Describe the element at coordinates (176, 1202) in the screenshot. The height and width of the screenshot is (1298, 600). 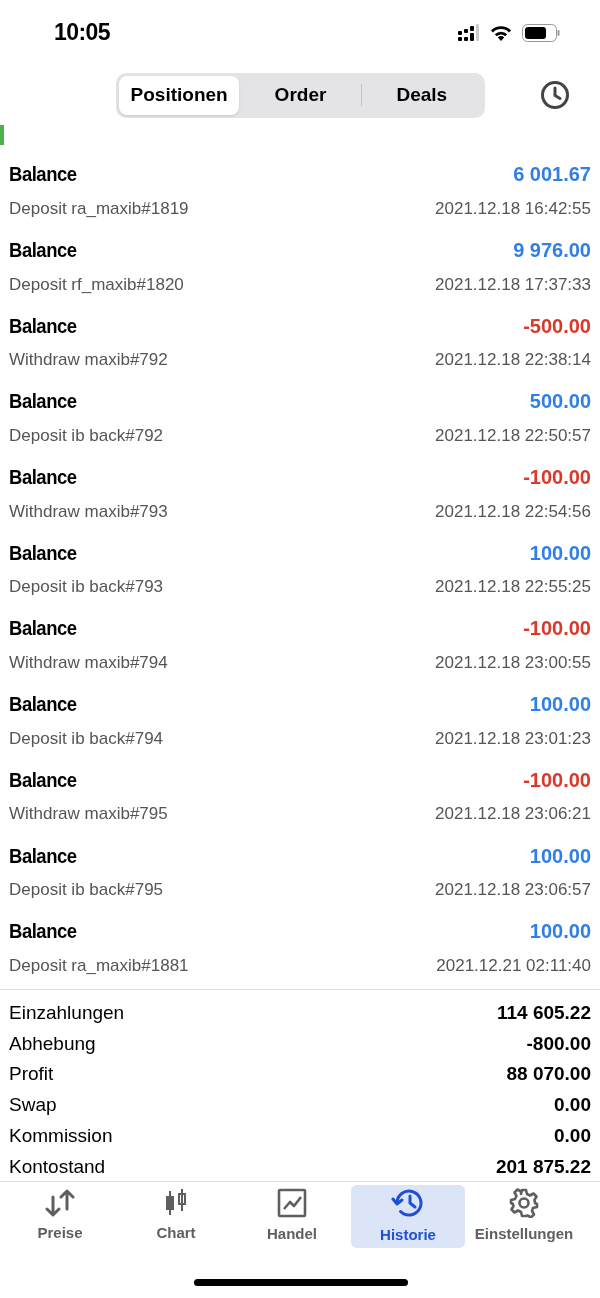
I see `candlestick-icon` at that location.